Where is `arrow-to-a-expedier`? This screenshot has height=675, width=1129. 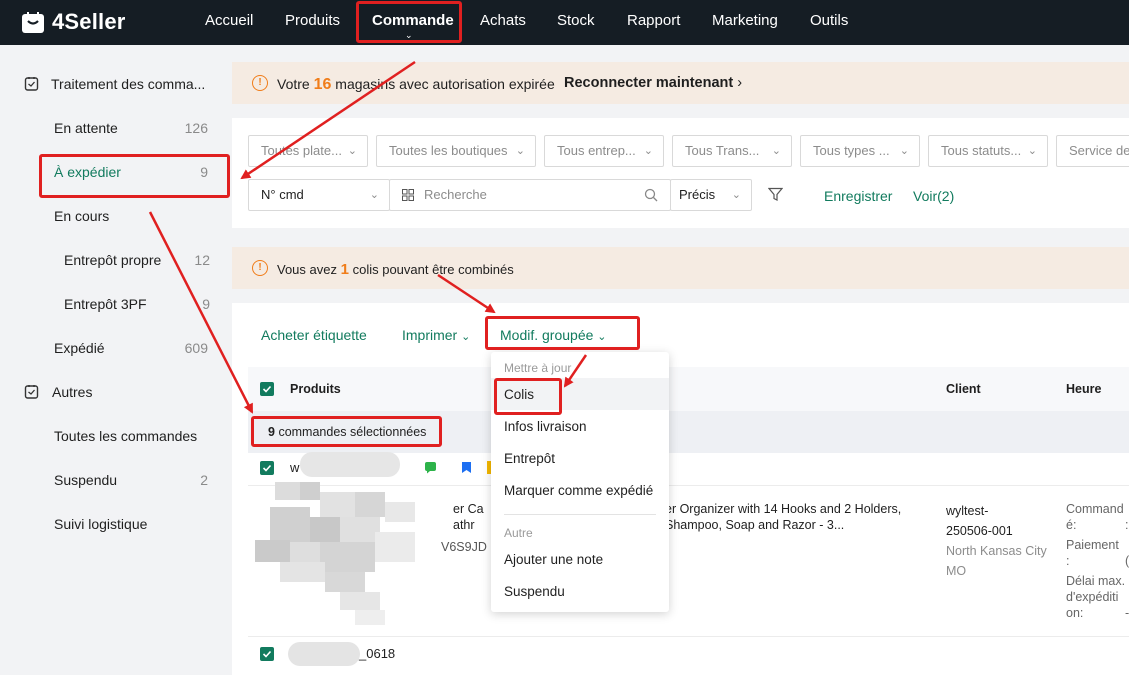
arrow-to-a-expedier is located at coordinates (328, 120).